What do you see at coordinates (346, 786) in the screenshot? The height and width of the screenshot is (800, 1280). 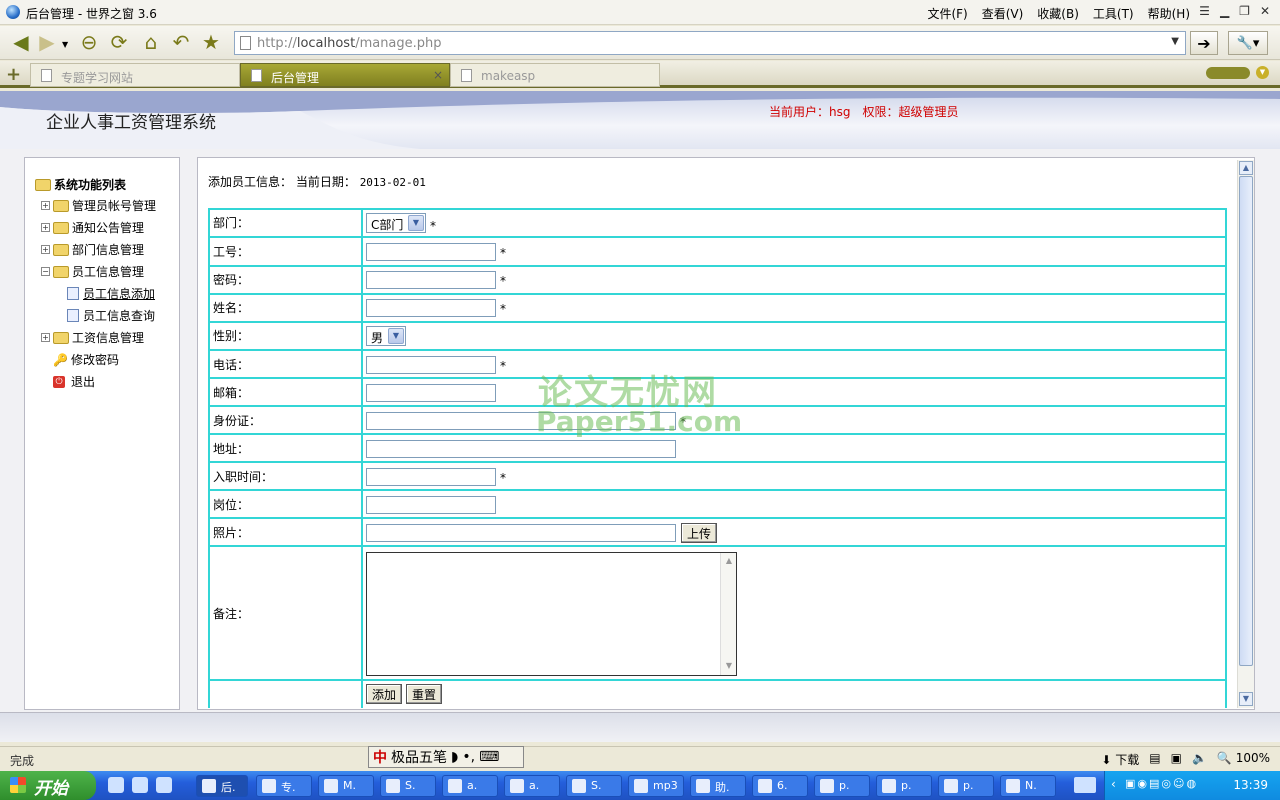 I see `task-item: M.` at bounding box center [346, 786].